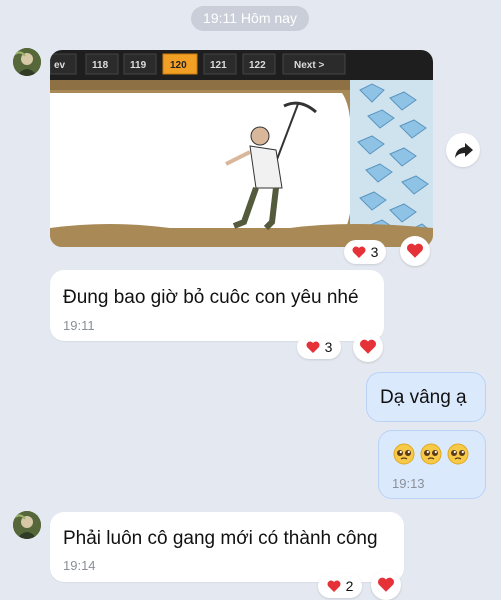 This screenshot has height=600, width=501. I want to click on share-button, so click(463, 150).